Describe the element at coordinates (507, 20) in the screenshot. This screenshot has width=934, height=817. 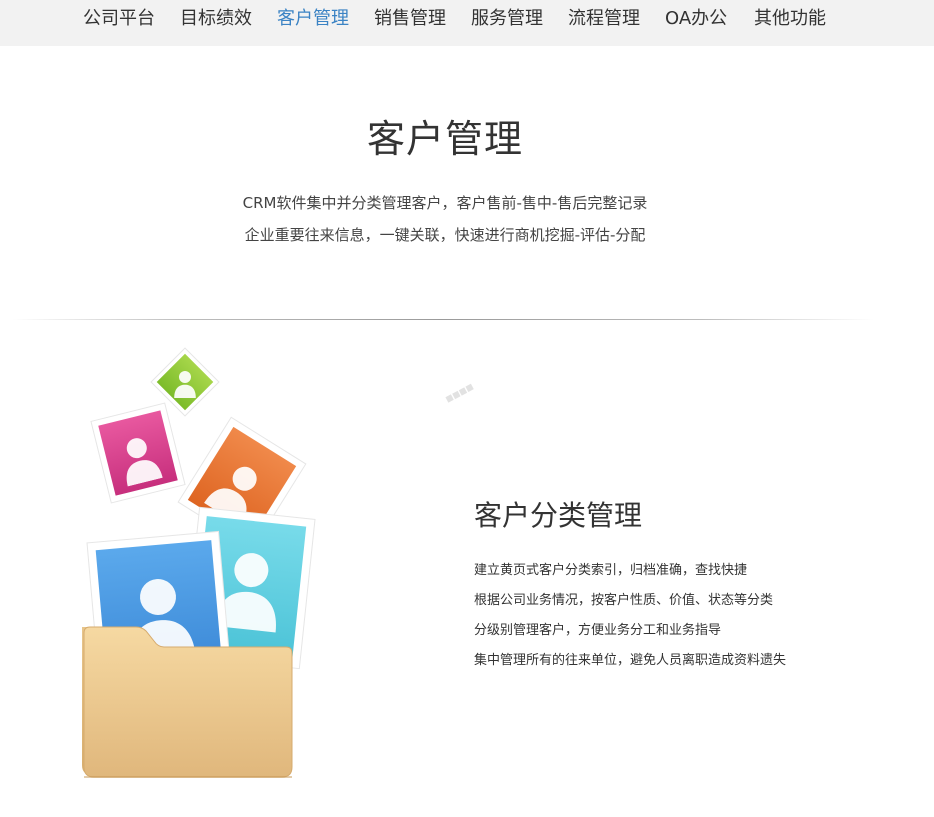
I see `nav-item-service-management: 服务管理` at that location.